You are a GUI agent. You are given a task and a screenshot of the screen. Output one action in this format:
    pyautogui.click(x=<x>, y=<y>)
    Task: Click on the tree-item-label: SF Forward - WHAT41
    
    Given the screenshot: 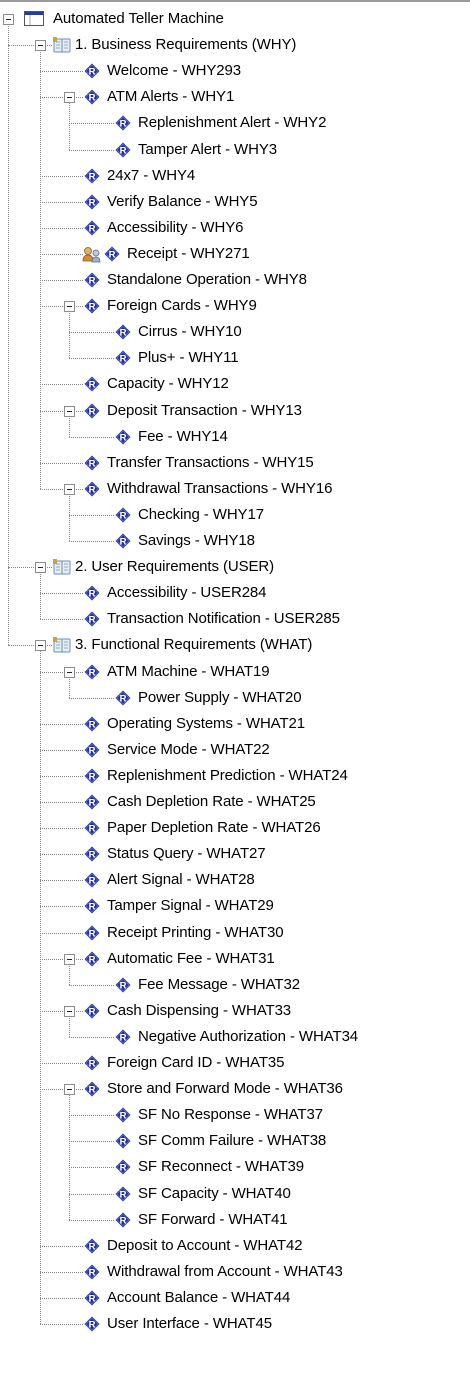 What is the action you would take?
    pyautogui.click(x=213, y=1219)
    